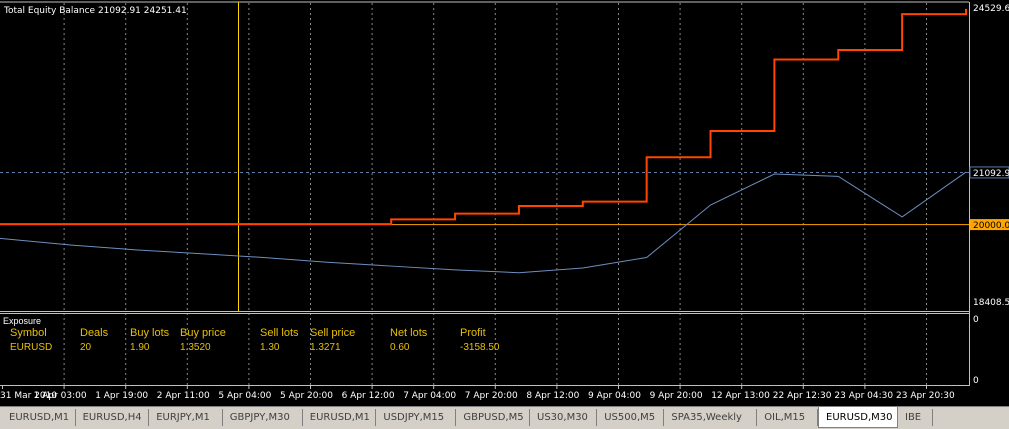  I want to click on price-label-top: 24529.64, so click(991, 9).